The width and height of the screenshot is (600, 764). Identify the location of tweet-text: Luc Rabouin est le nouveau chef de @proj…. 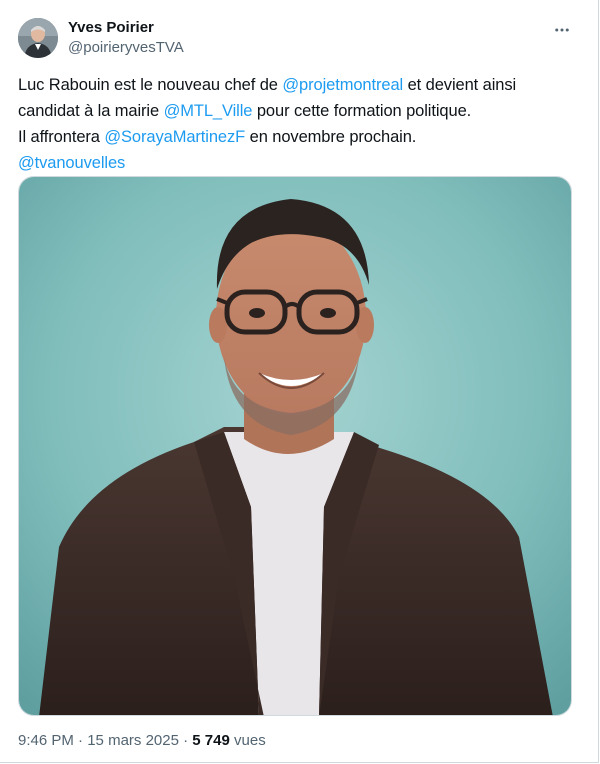
(298, 124).